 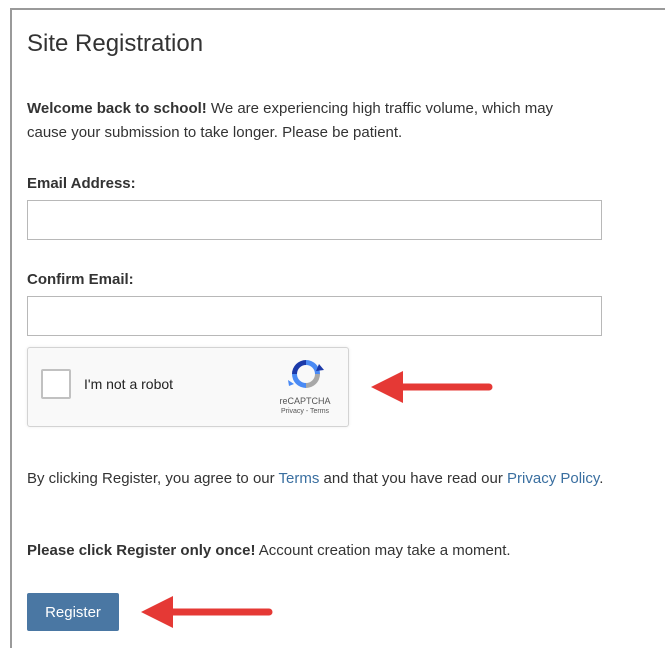 What do you see at coordinates (601, 478) in the screenshot?
I see `agreement-suffix: .` at bounding box center [601, 478].